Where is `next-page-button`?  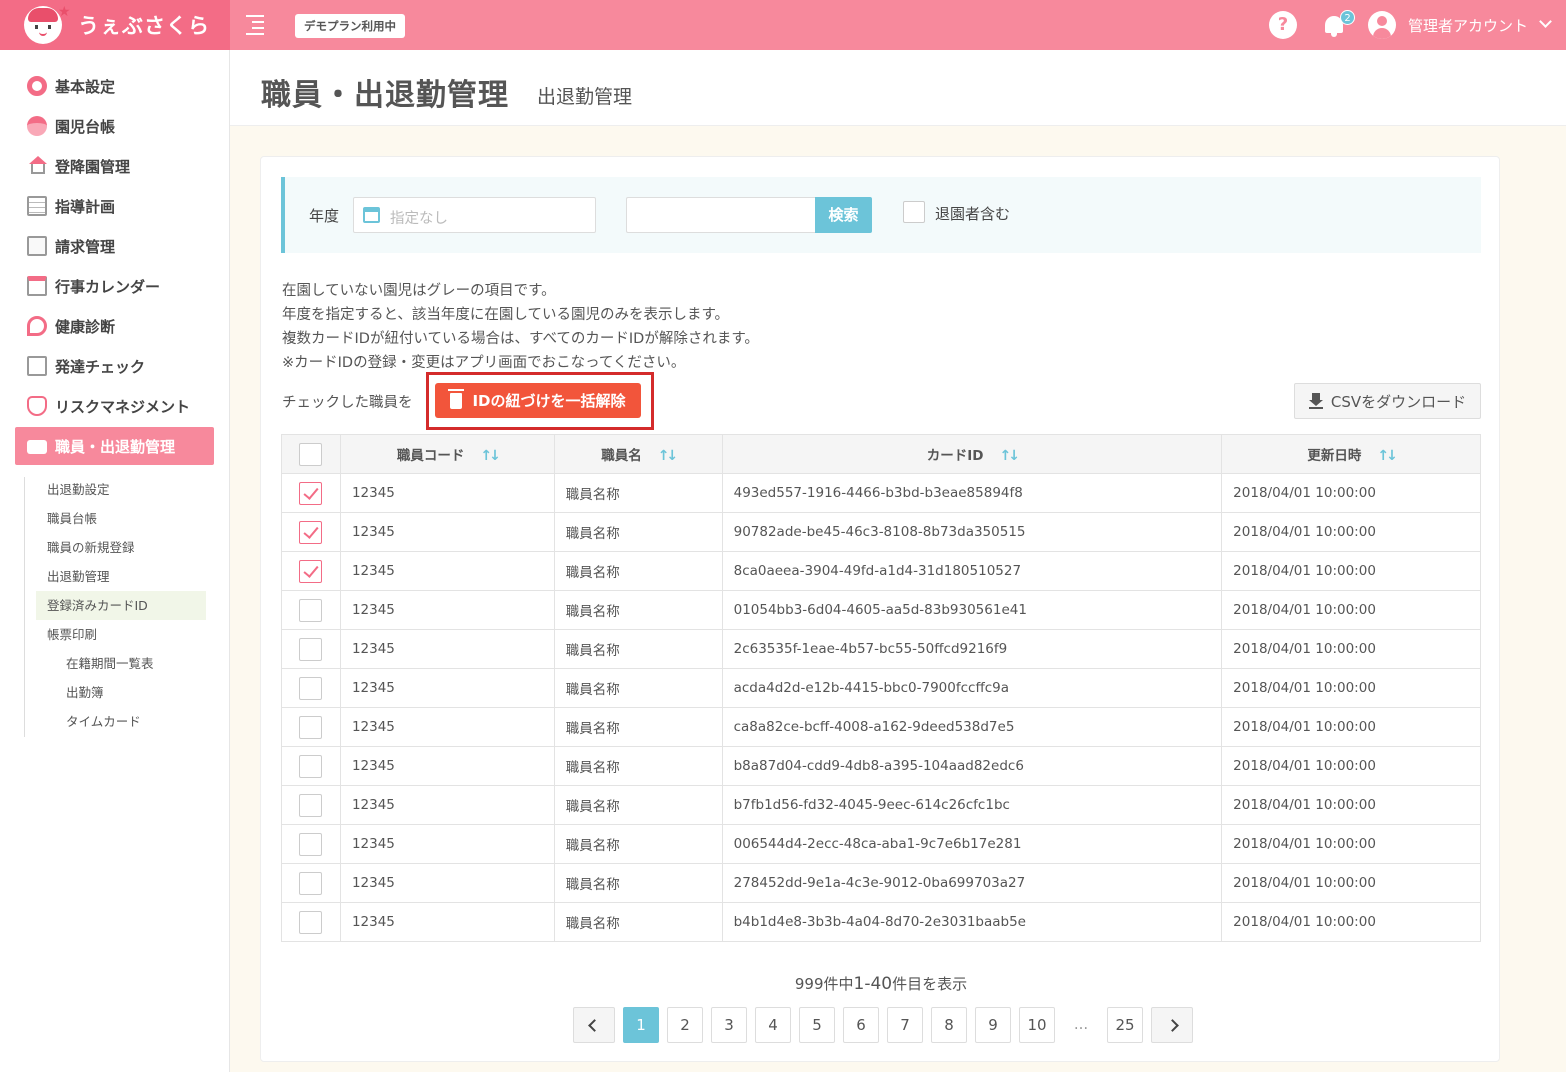 next-page-button is located at coordinates (1172, 1025).